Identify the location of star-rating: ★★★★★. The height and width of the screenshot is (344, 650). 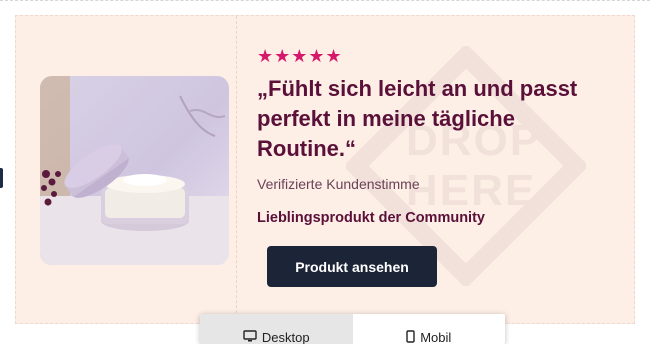
(300, 56).